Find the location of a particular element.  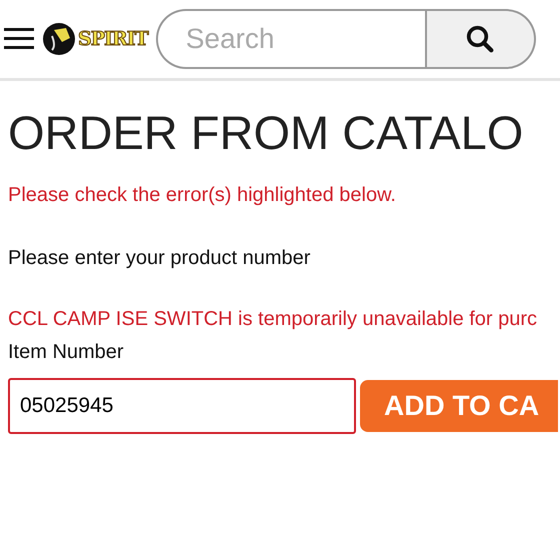

menu-icon is located at coordinates (19, 39).